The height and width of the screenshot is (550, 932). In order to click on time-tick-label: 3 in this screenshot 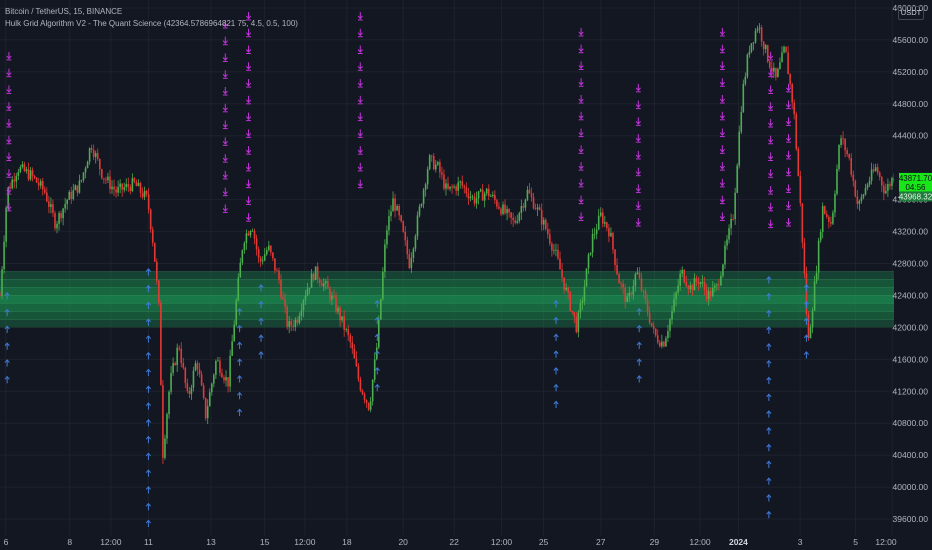, I will do `click(800, 542)`.